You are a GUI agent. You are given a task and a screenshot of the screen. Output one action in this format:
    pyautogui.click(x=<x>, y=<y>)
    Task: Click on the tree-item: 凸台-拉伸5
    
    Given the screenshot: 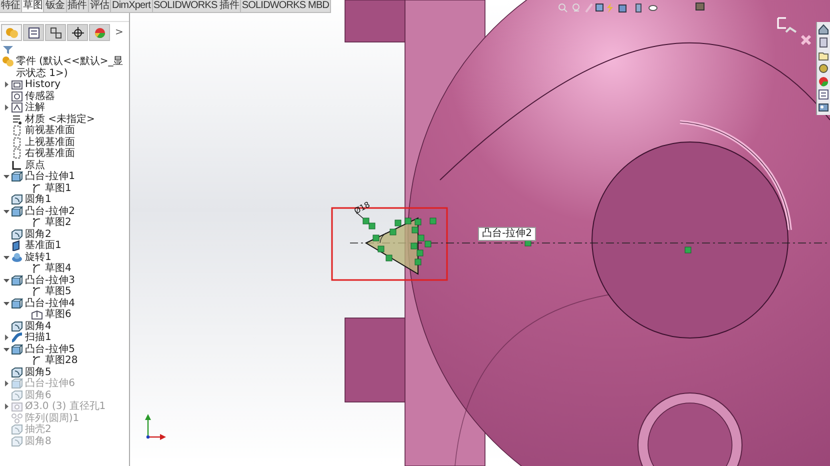 What is the action you would take?
    pyautogui.click(x=50, y=349)
    